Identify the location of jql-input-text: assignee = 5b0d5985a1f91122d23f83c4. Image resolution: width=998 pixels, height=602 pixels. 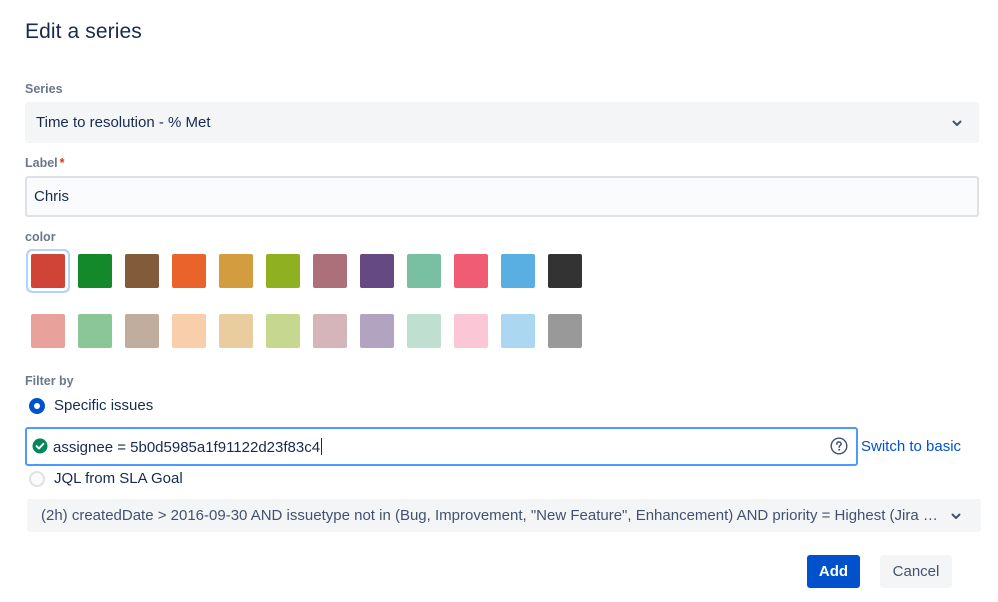
(187, 447).